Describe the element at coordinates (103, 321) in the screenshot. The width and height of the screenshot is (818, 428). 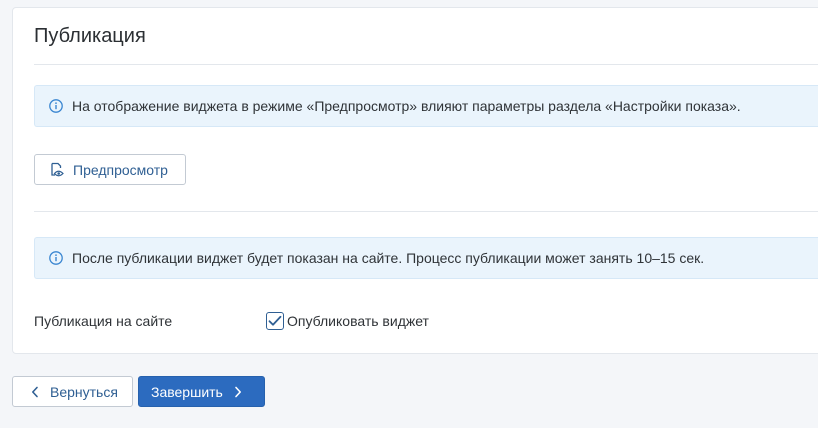
I see `site-publication-label: Публикация на сайте` at that location.